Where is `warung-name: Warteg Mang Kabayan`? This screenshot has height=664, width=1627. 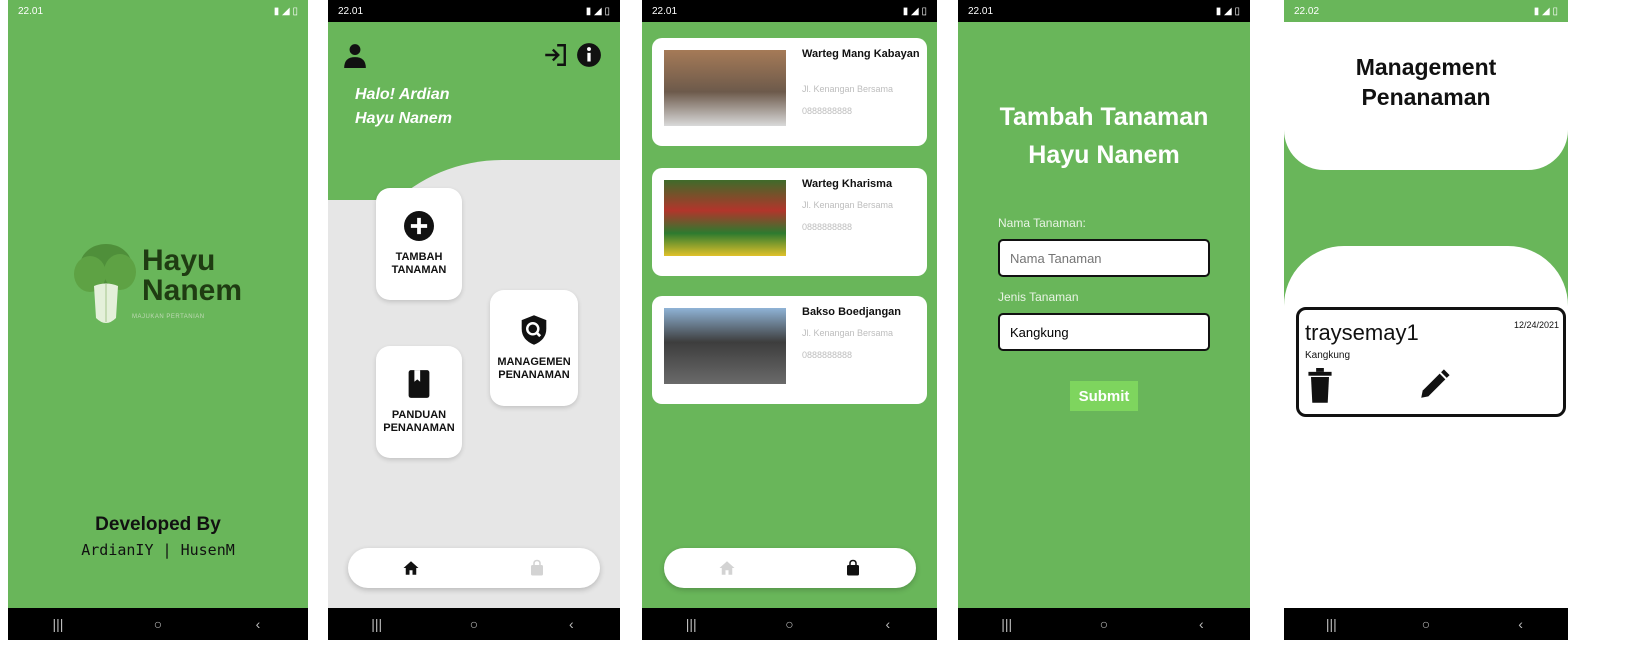 warung-name: Warteg Mang Kabayan is located at coordinates (861, 54).